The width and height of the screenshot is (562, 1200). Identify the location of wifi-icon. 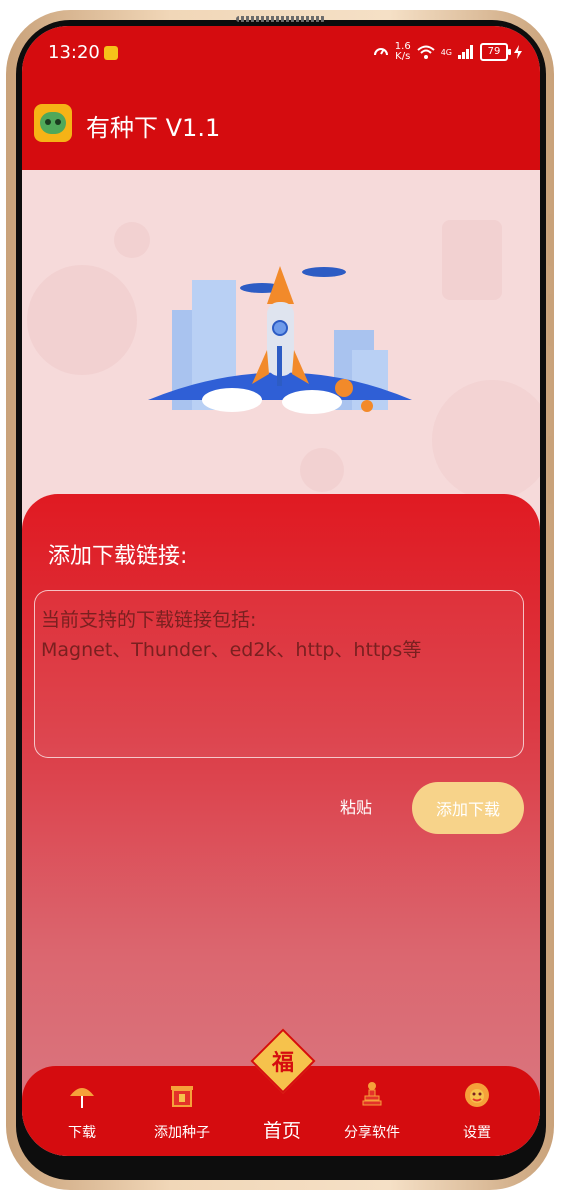
(426, 52).